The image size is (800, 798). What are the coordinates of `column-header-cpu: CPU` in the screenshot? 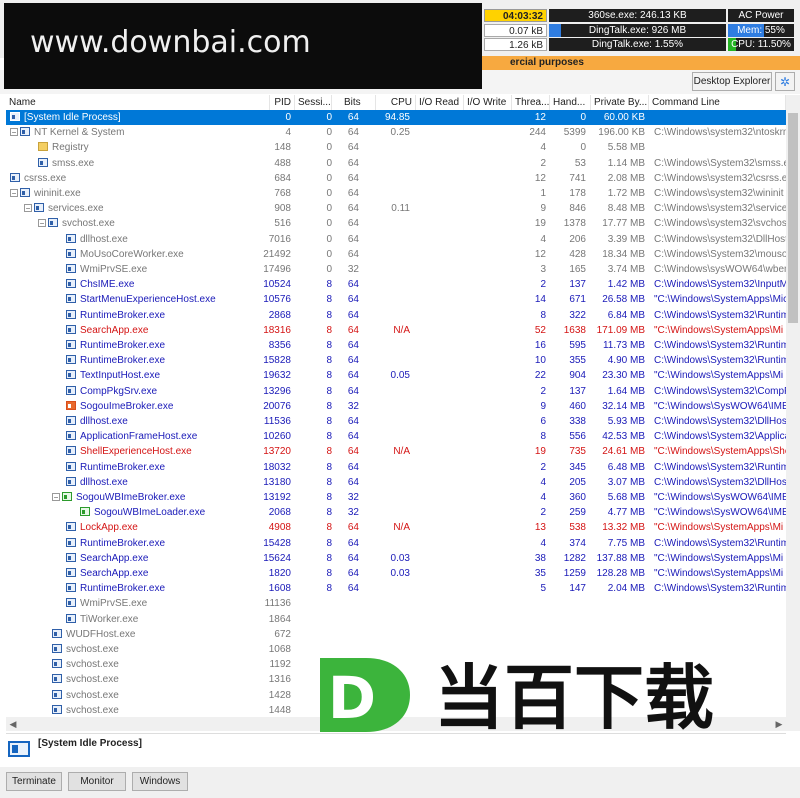 It's located at (396, 102).